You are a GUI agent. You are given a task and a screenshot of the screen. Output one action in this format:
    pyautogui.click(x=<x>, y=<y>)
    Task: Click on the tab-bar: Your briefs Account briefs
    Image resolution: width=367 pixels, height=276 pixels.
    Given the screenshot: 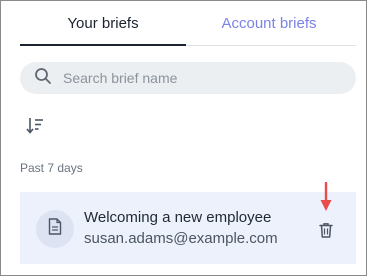 What is the action you would take?
    pyautogui.click(x=188, y=23)
    